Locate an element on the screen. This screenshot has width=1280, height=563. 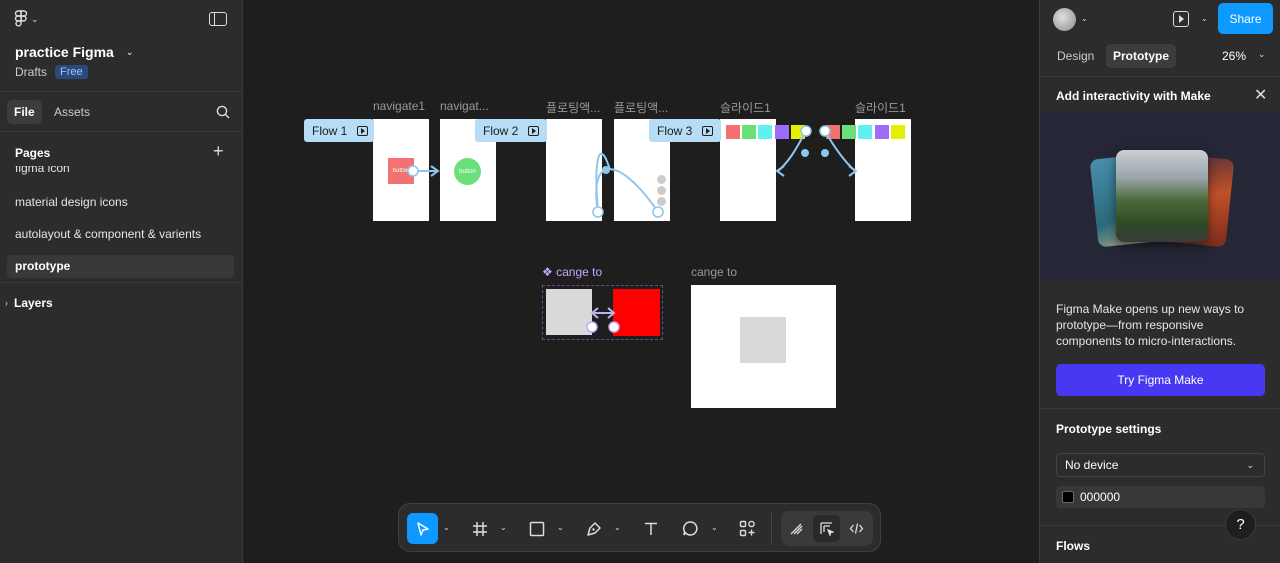
tab-assets: Assets is located at coordinates (72, 112).